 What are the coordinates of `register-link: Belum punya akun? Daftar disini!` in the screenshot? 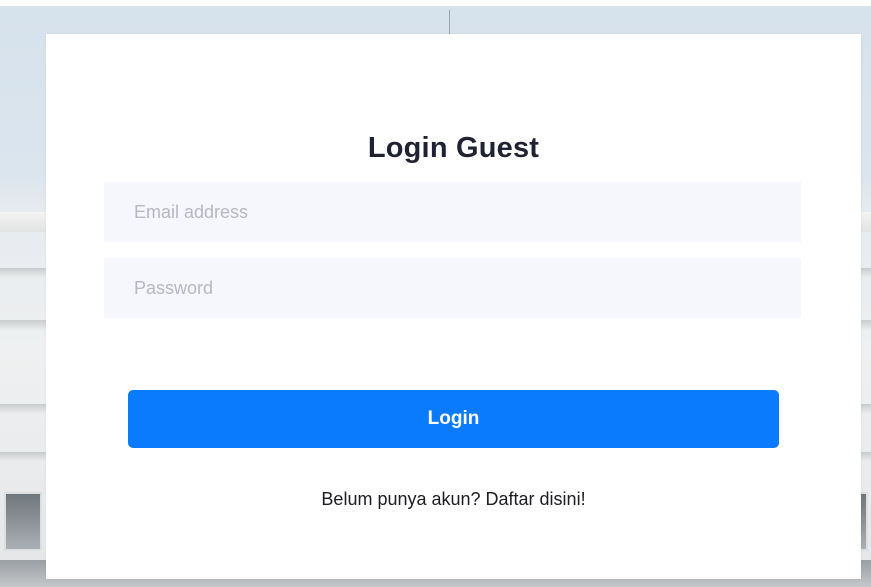 It's located at (453, 499).